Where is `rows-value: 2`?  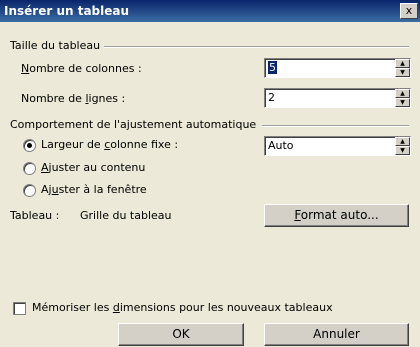 rows-value: 2 is located at coordinates (271, 97).